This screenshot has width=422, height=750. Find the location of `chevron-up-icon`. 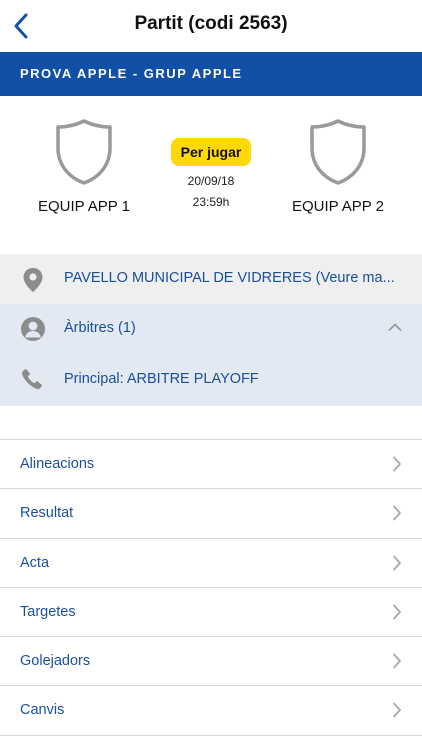

chevron-up-icon is located at coordinates (395, 327).